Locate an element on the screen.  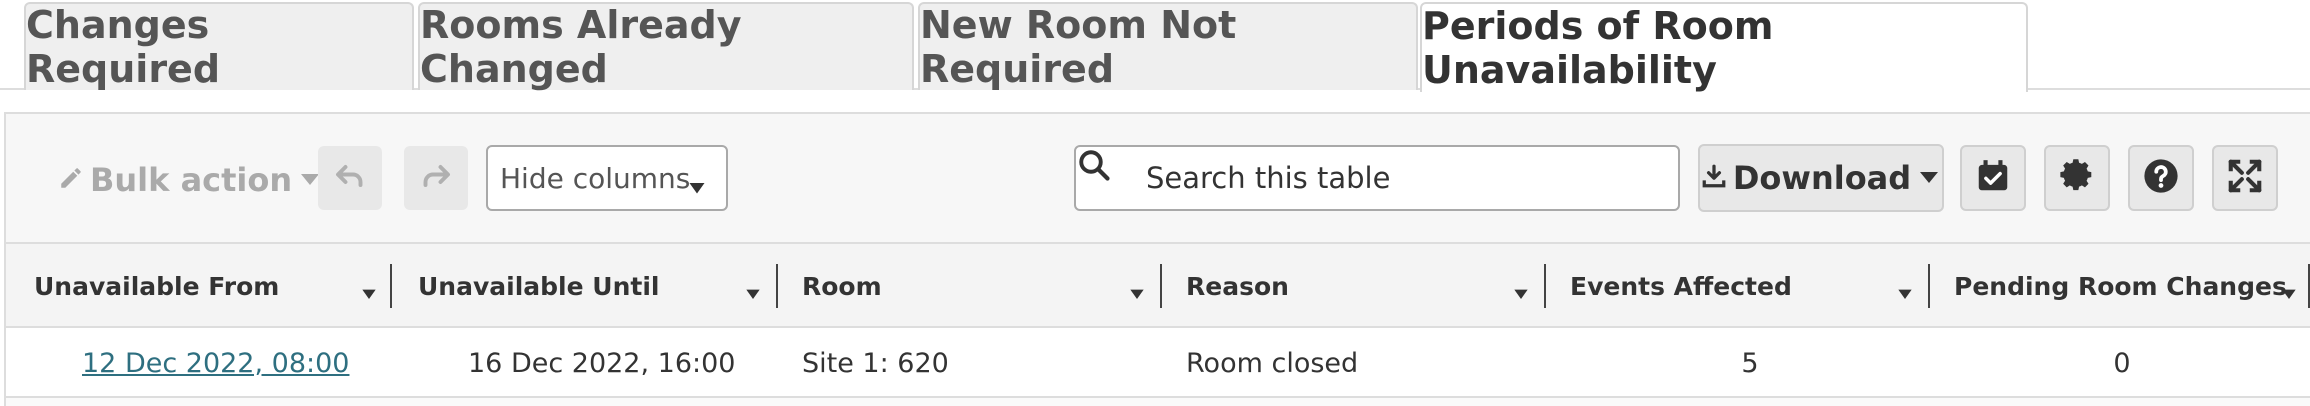
calendar-check-icon is located at coordinates (1993, 178).